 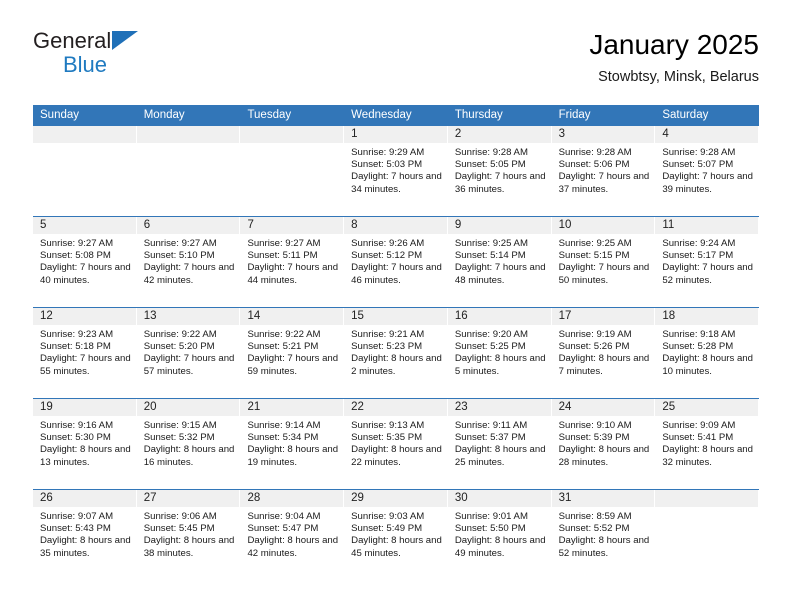 I want to click on calendar-day-cell-empty, so click(x=707, y=535).